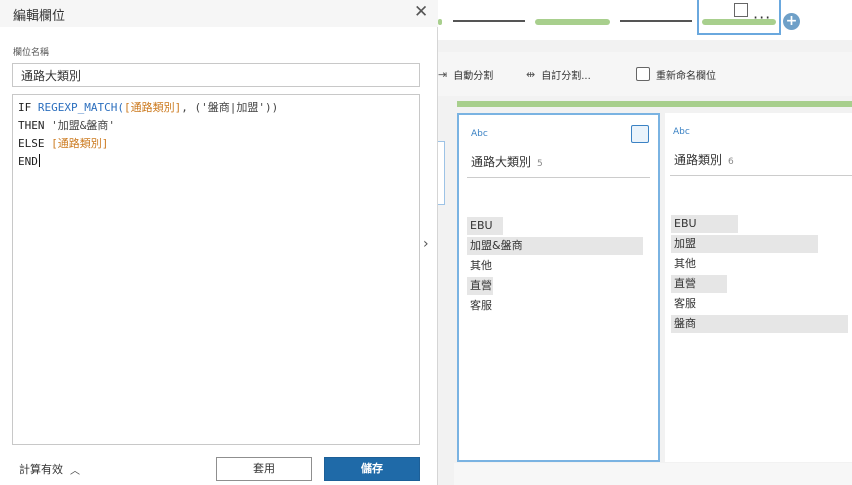 The height and width of the screenshot is (485, 852). What do you see at coordinates (83, 125) in the screenshot?
I see `code-token: '加盟&盤商'` at bounding box center [83, 125].